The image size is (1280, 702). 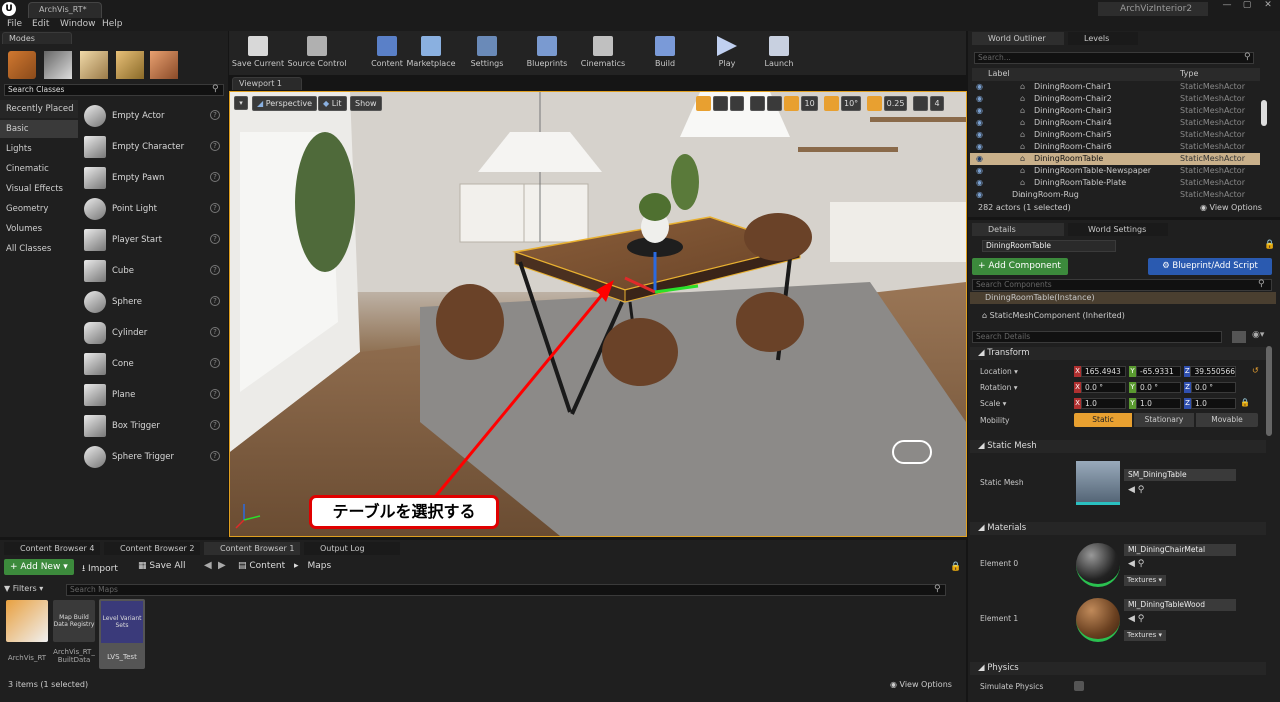 What do you see at coordinates (1264, 113) in the screenshot?
I see `outliner-scrollbar` at bounding box center [1264, 113].